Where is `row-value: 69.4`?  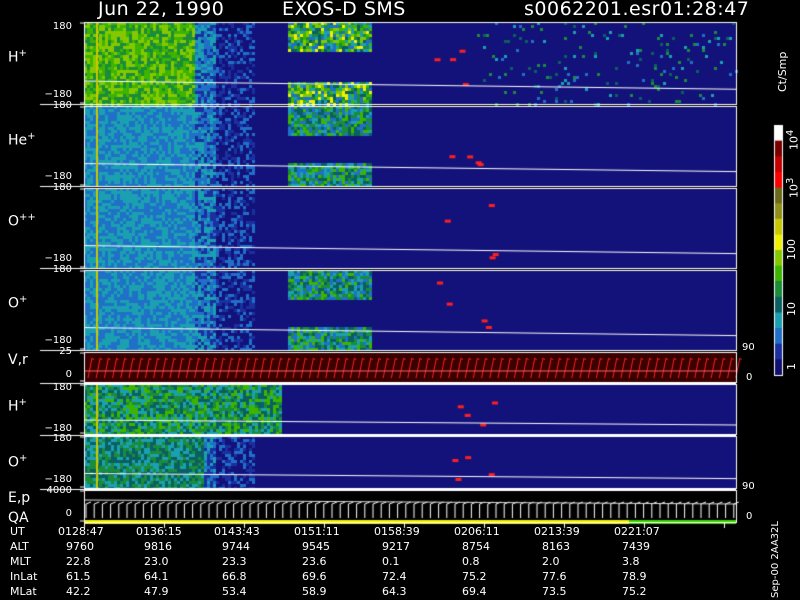 row-value: 69.4 is located at coordinates (474, 591).